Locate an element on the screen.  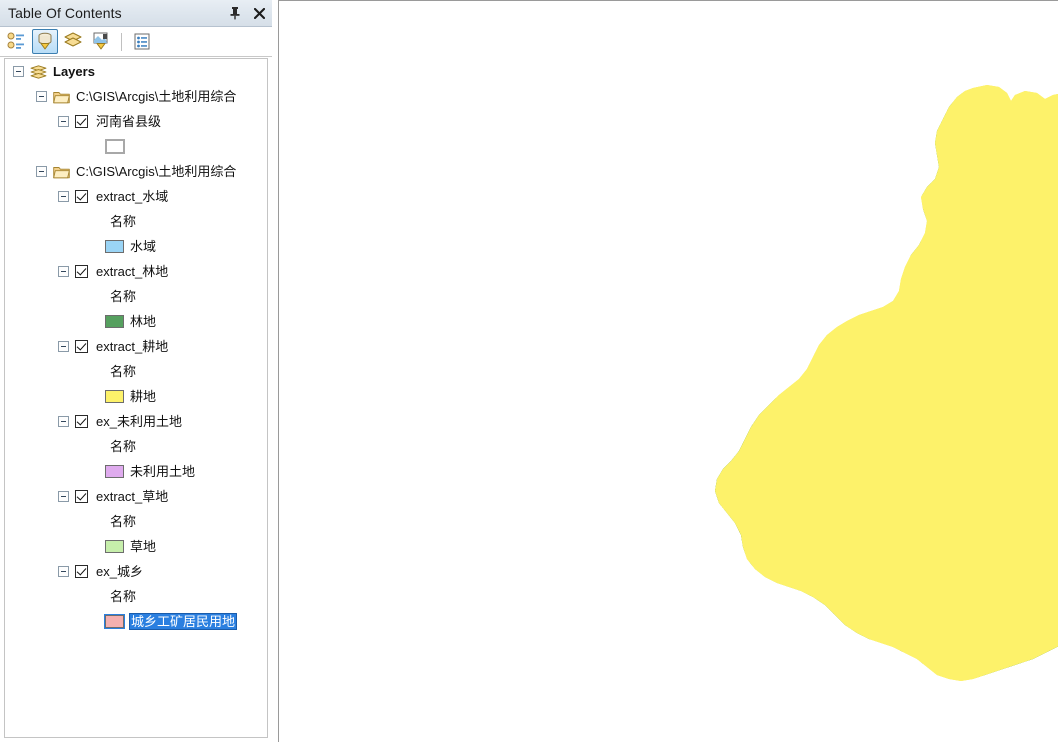
title-bar-buttons is located at coordinates (247, 13).